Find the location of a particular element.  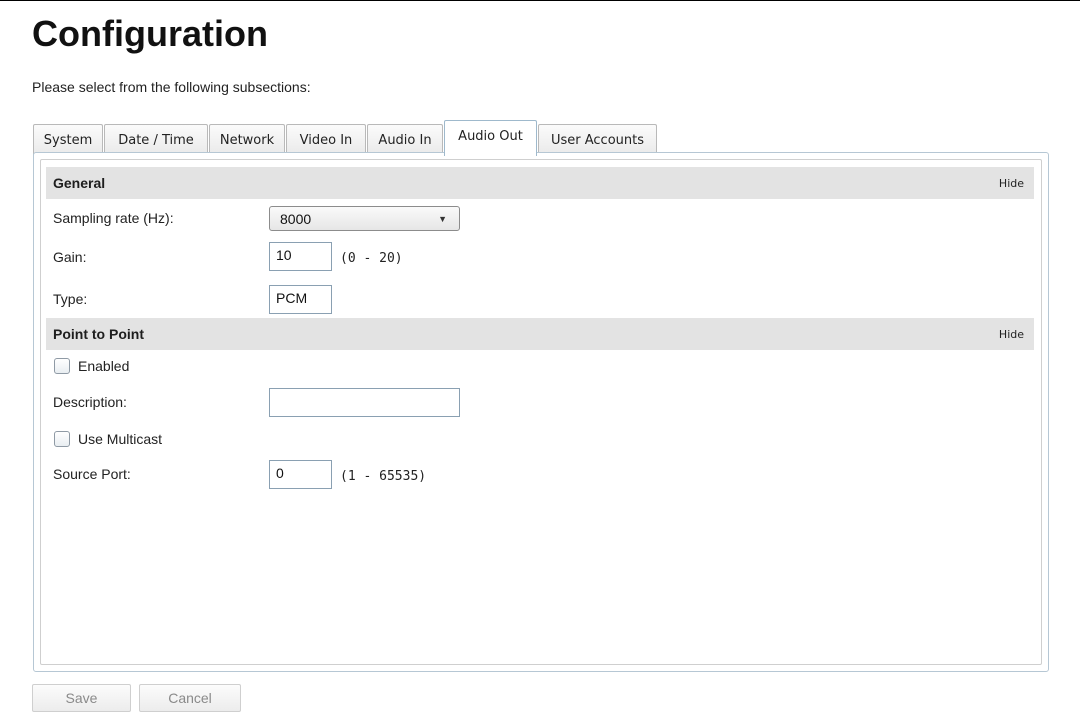

general-section-header: General Hide is located at coordinates (540, 183).